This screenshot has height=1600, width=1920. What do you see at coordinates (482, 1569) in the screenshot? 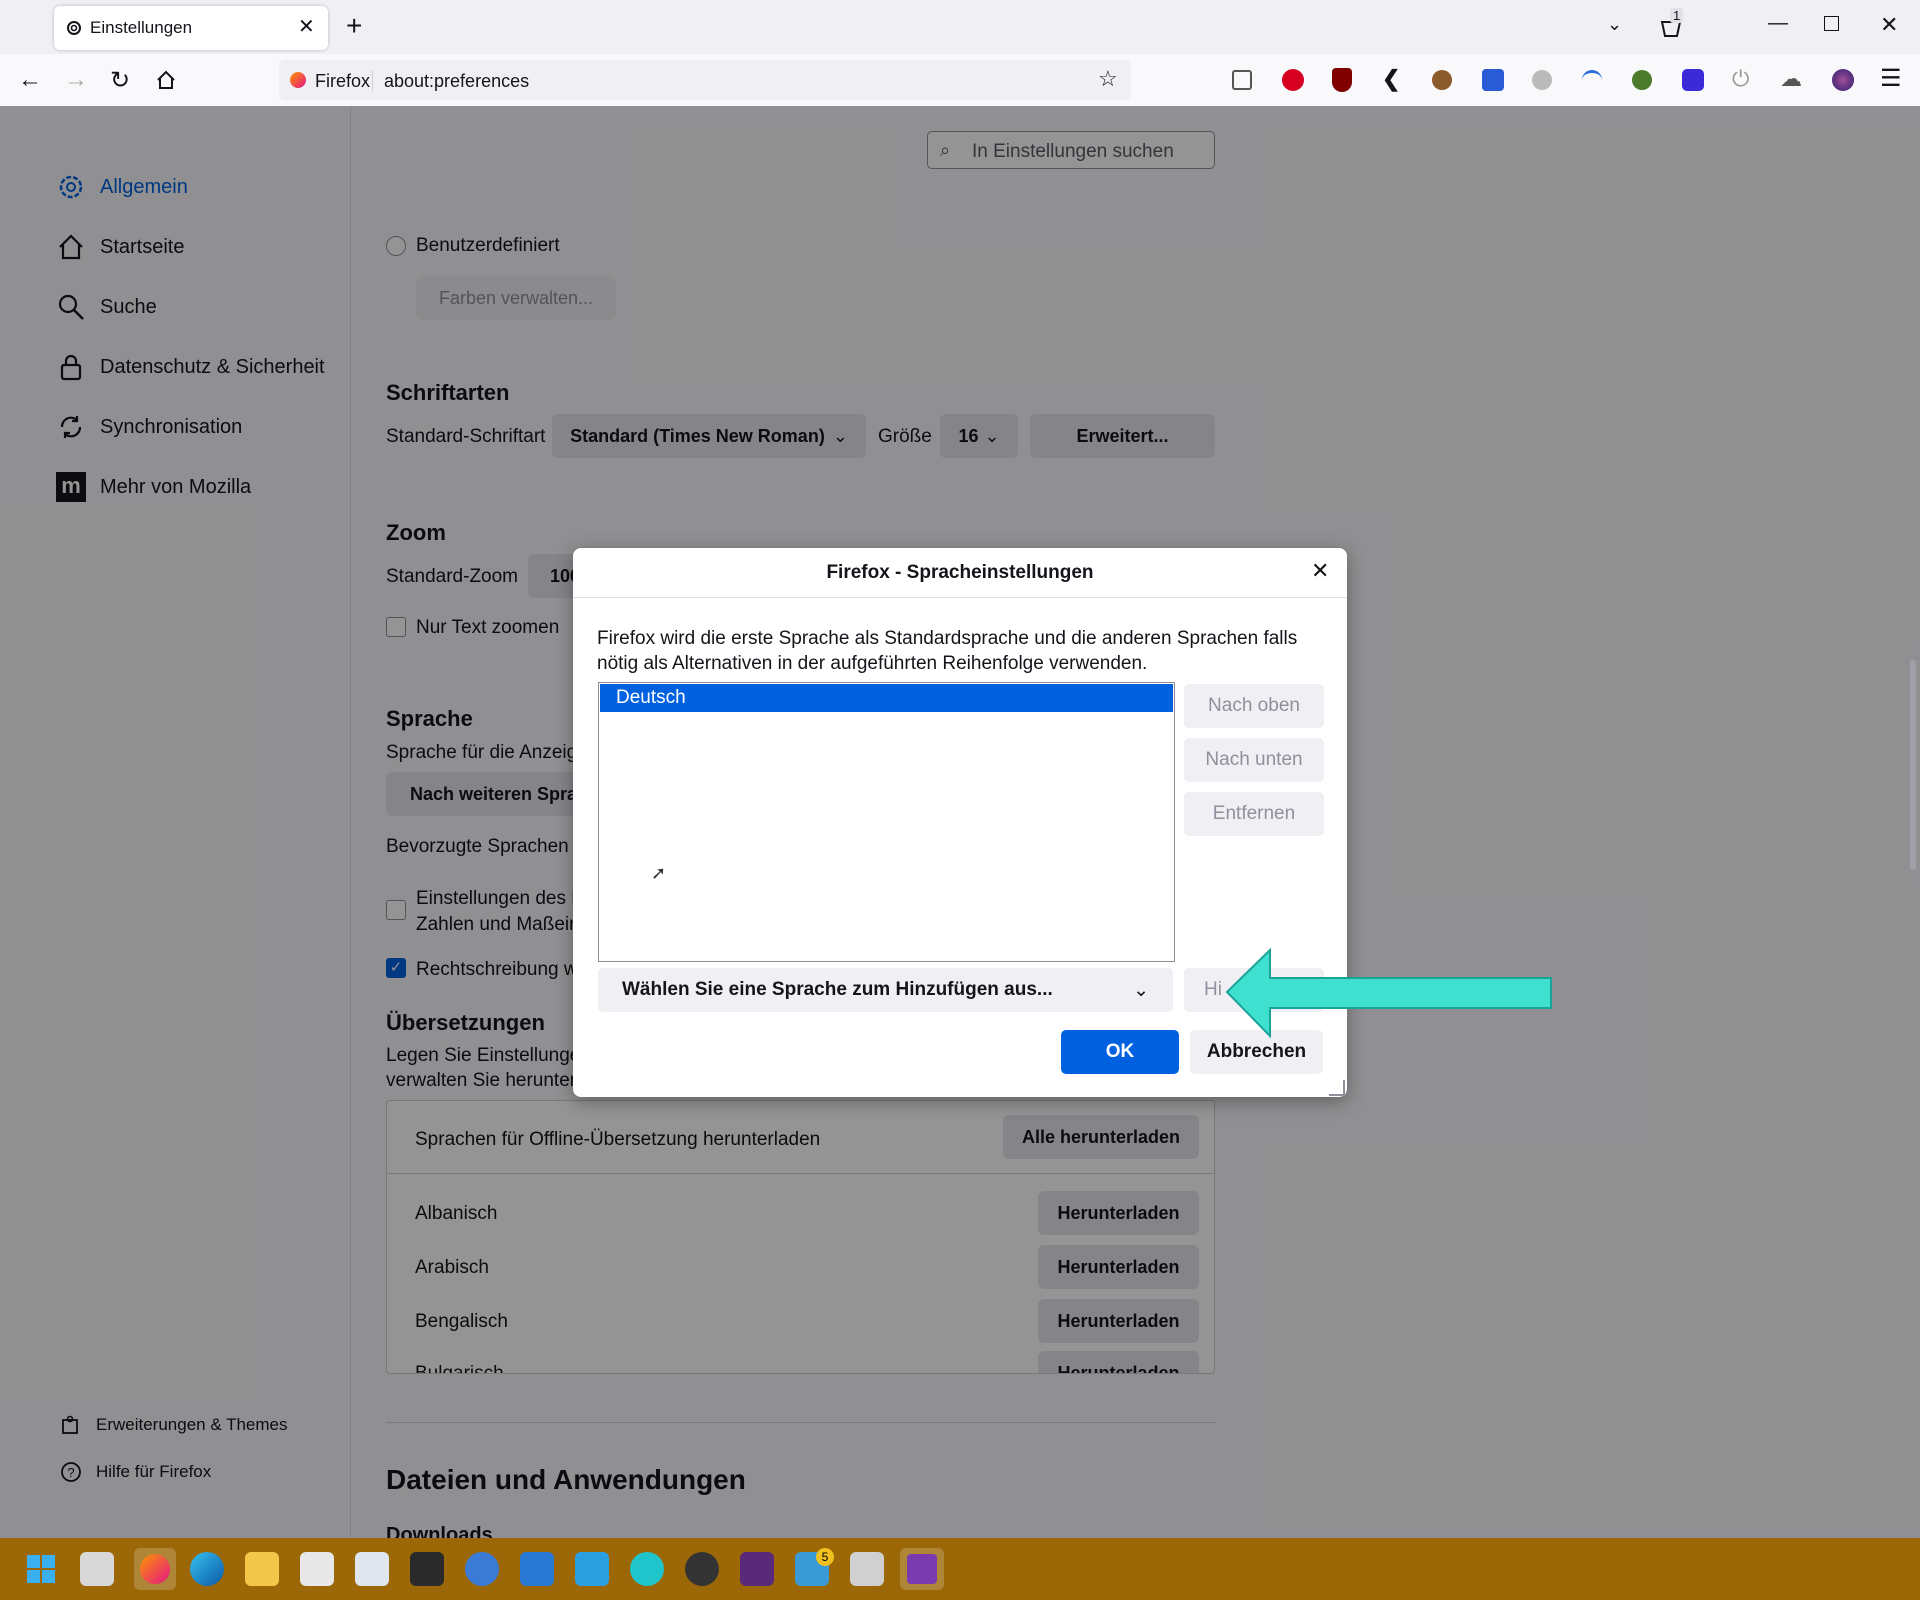
I see `thunderbird-icon` at bounding box center [482, 1569].